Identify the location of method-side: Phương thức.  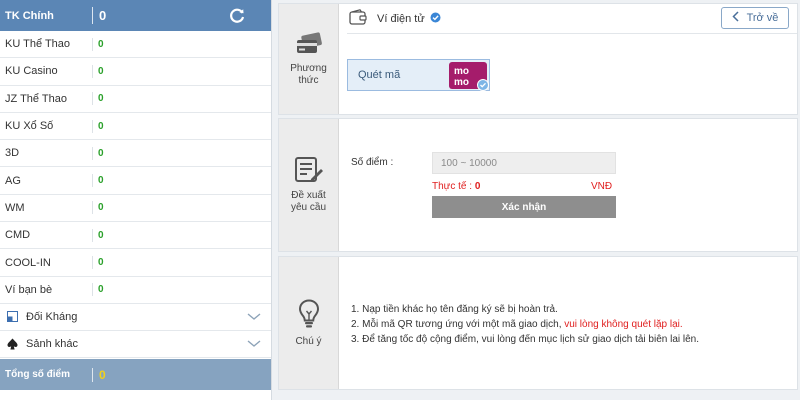
(309, 59).